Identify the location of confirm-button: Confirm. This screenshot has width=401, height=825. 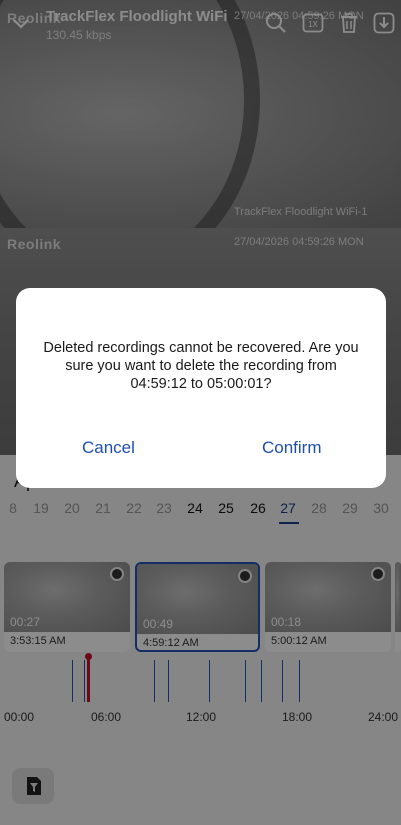
(292, 448).